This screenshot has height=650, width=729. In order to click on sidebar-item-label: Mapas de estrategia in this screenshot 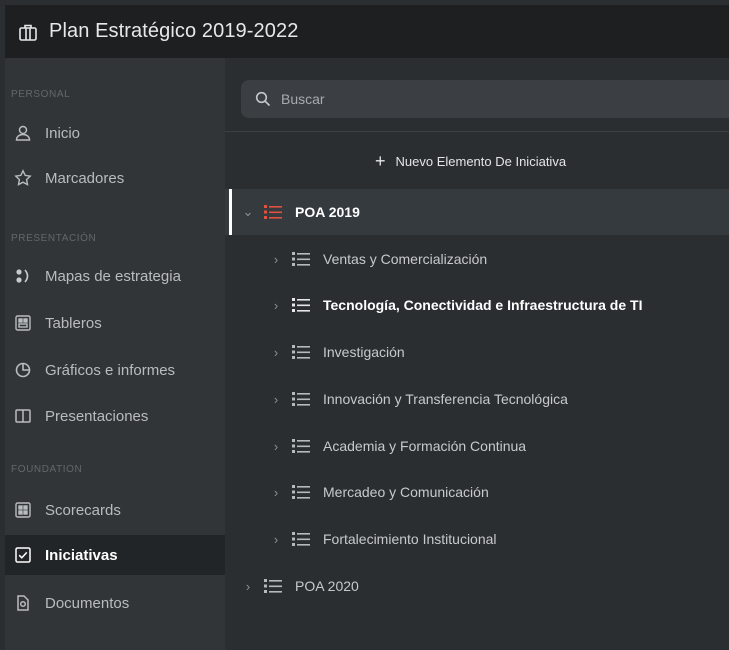, I will do `click(113, 276)`.